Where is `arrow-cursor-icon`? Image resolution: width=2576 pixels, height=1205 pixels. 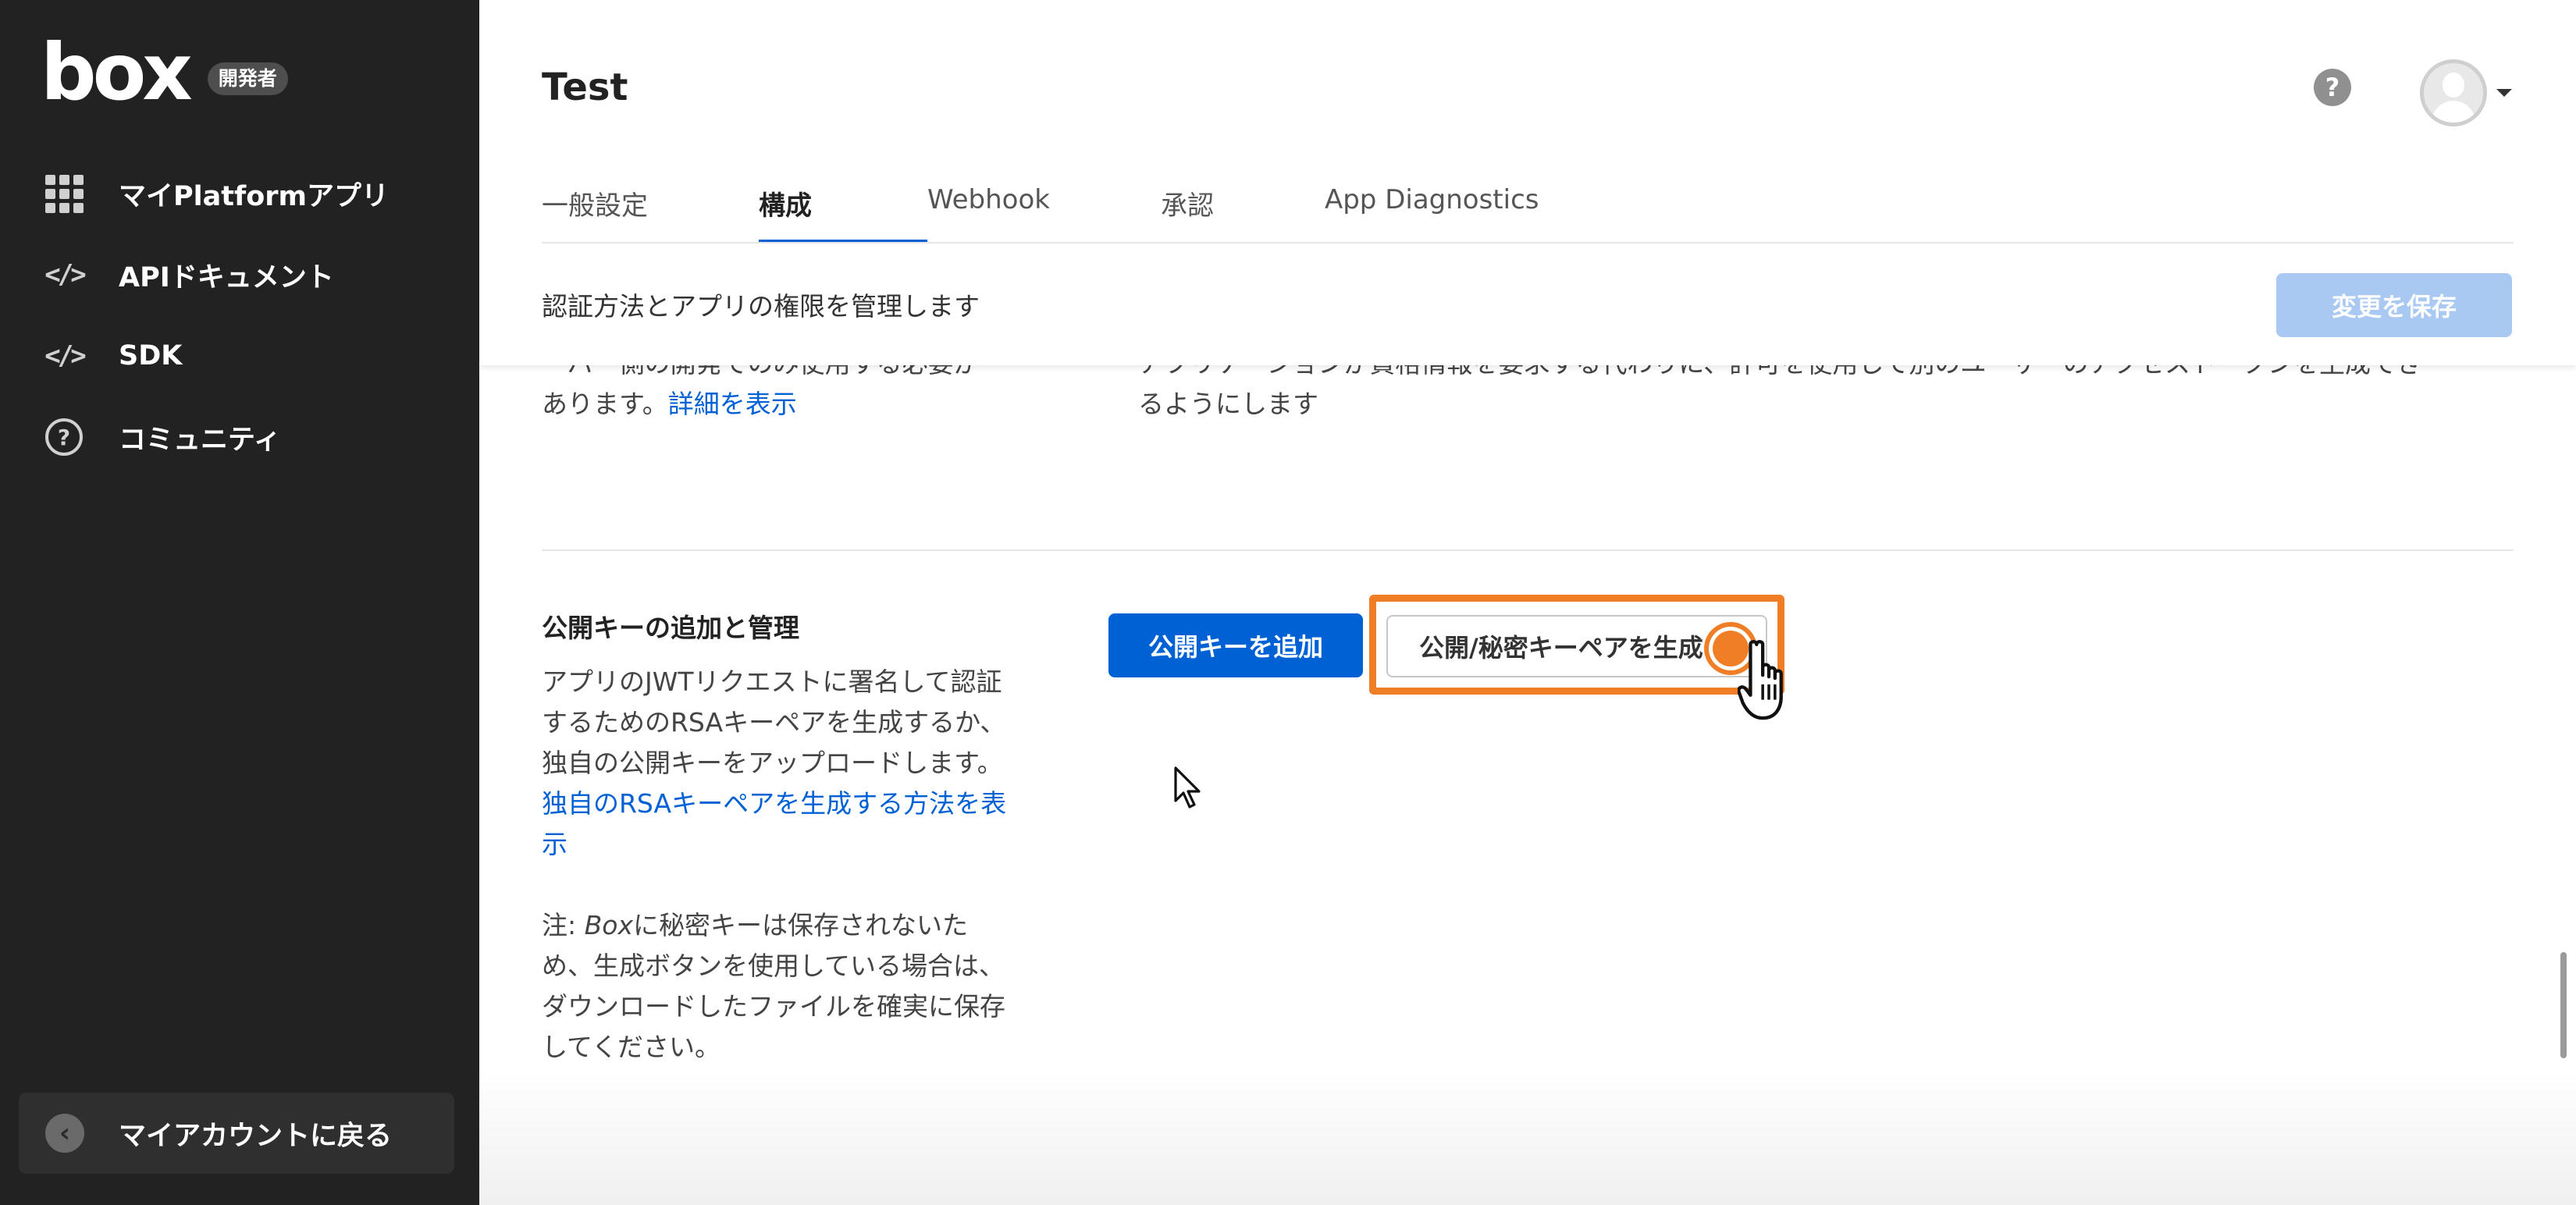
arrow-cursor-icon is located at coordinates (1187, 788).